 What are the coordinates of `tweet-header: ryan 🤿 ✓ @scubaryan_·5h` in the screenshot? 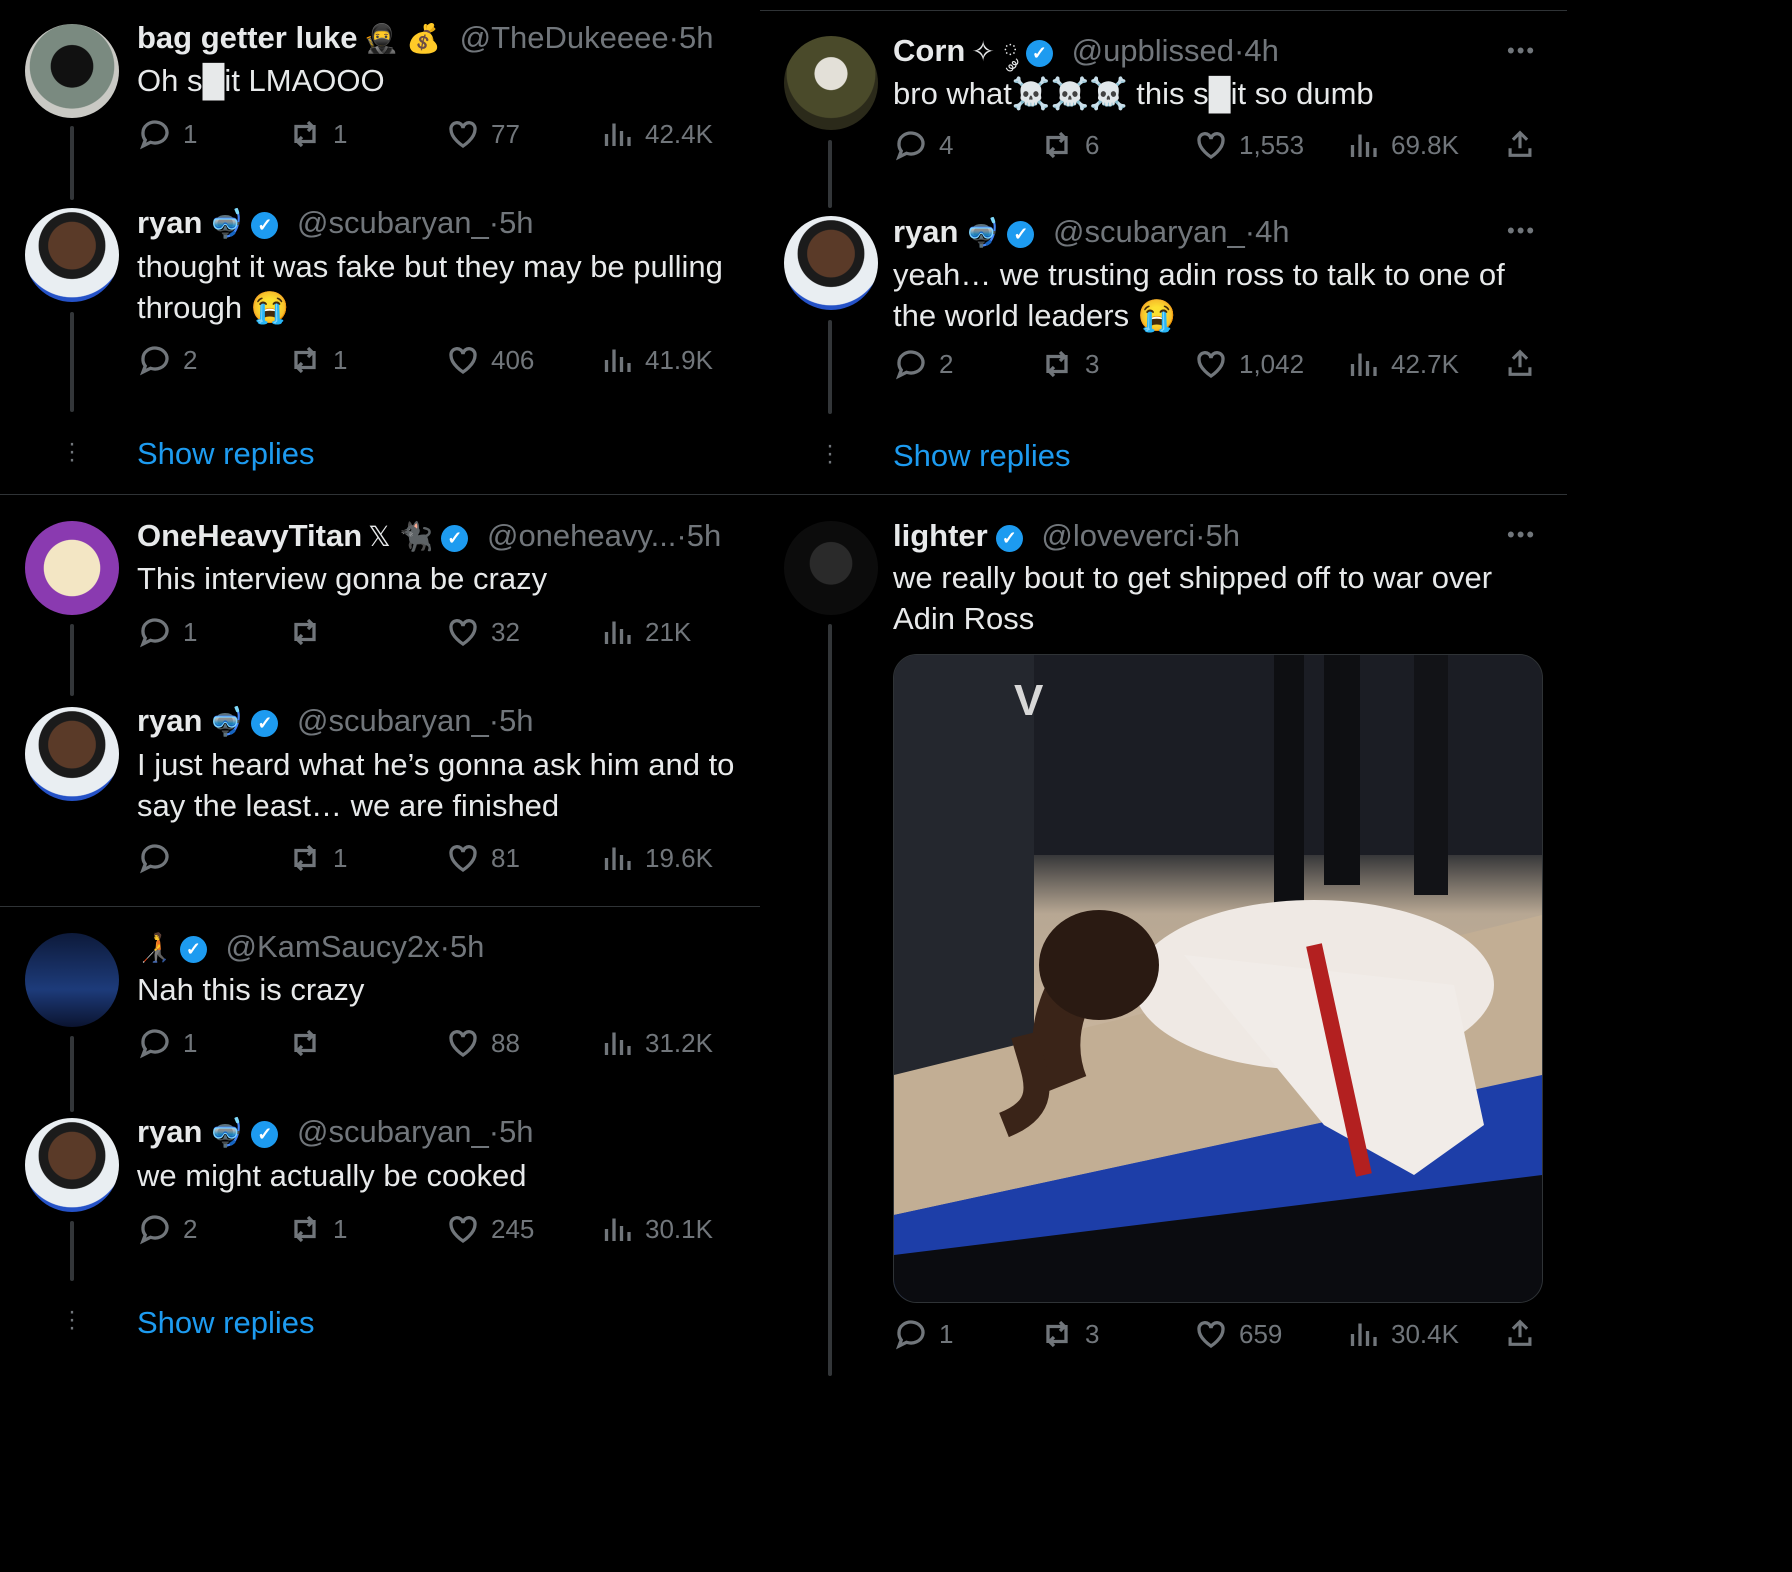 It's located at (335, 1132).